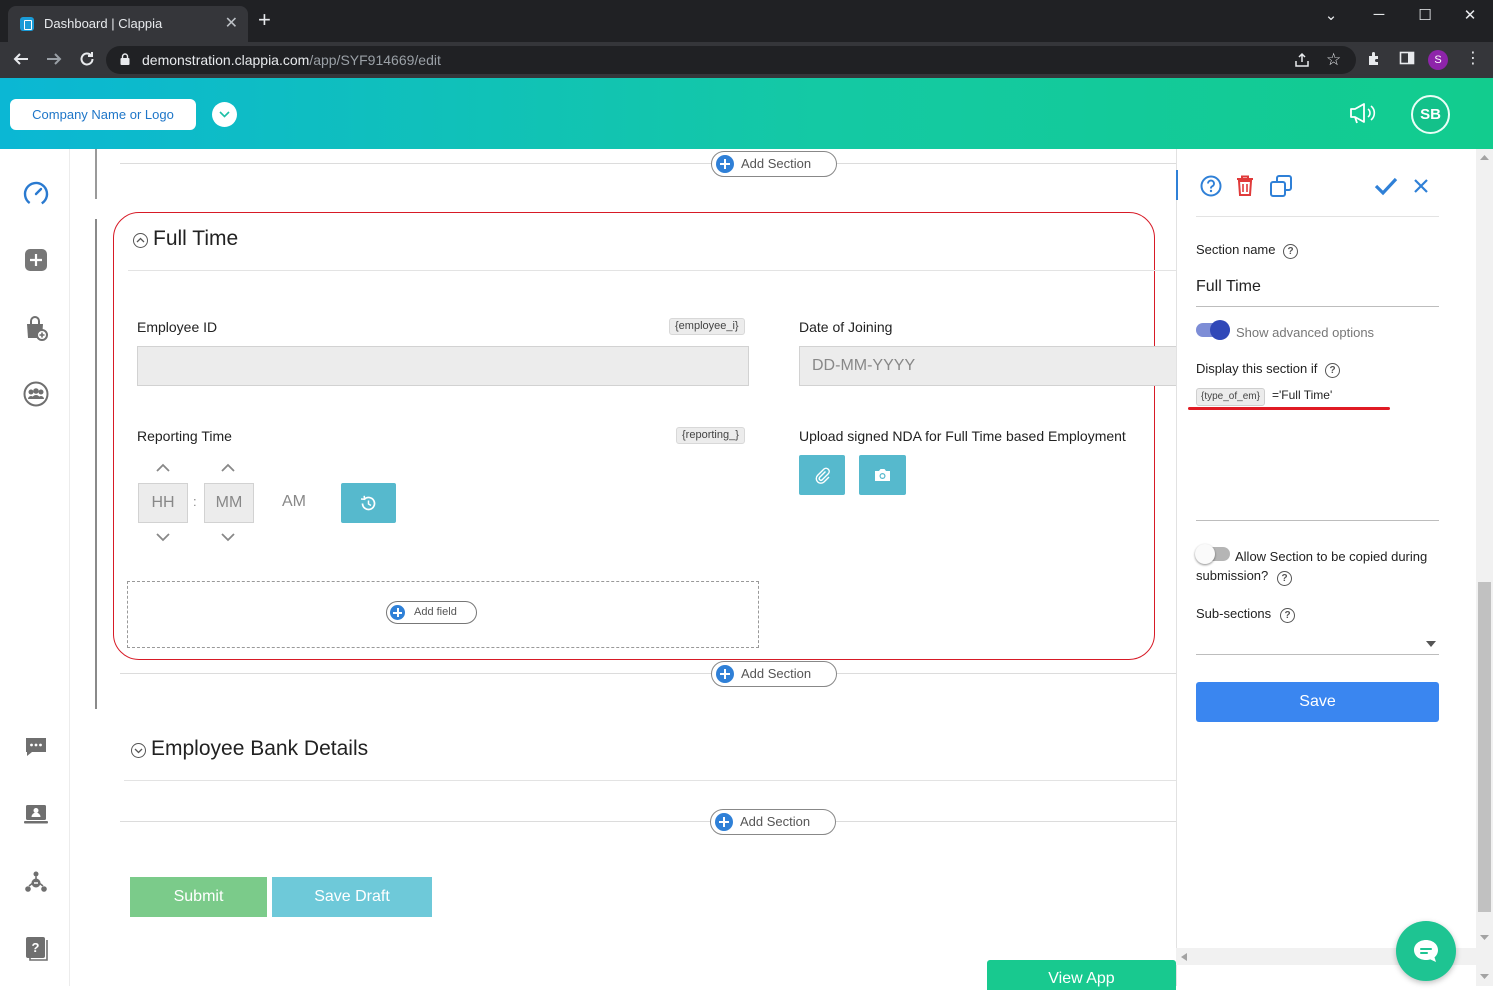 This screenshot has width=1493, height=998. I want to click on chat-bubble-icon, so click(1426, 951).